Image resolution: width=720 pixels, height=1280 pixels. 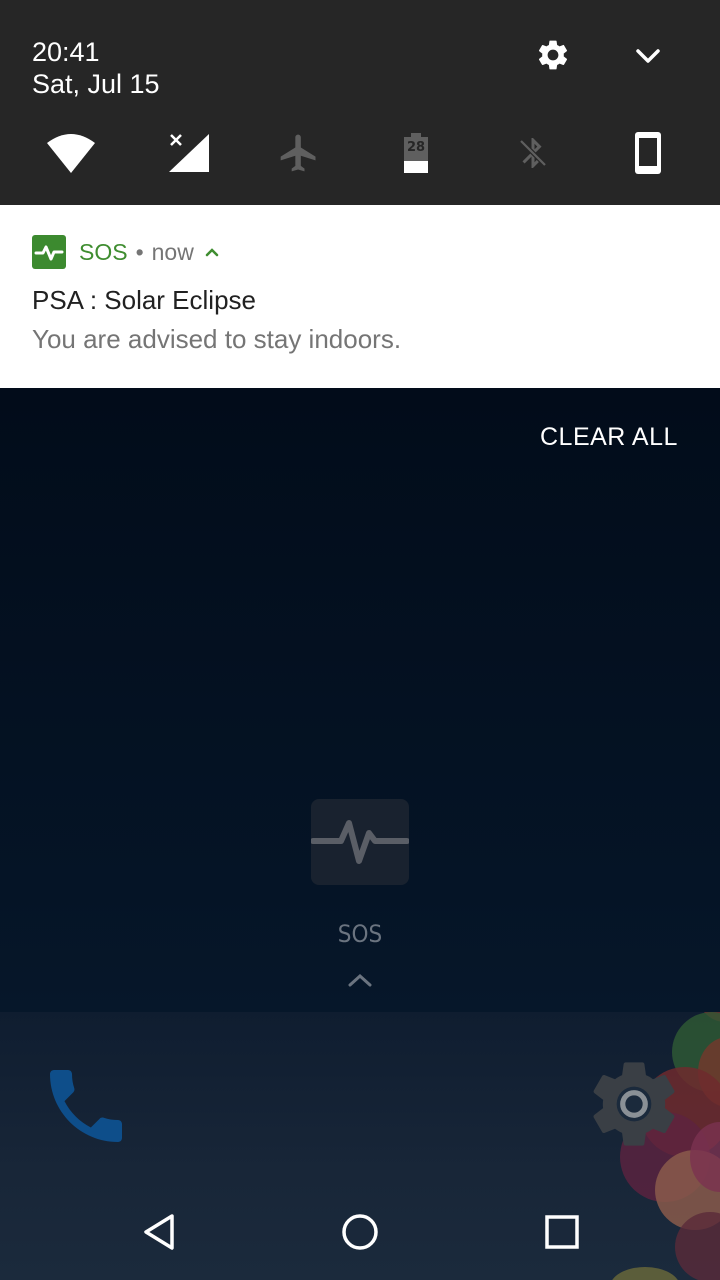 What do you see at coordinates (645, 1273) in the screenshot?
I see `wallpaper-bokeh` at bounding box center [645, 1273].